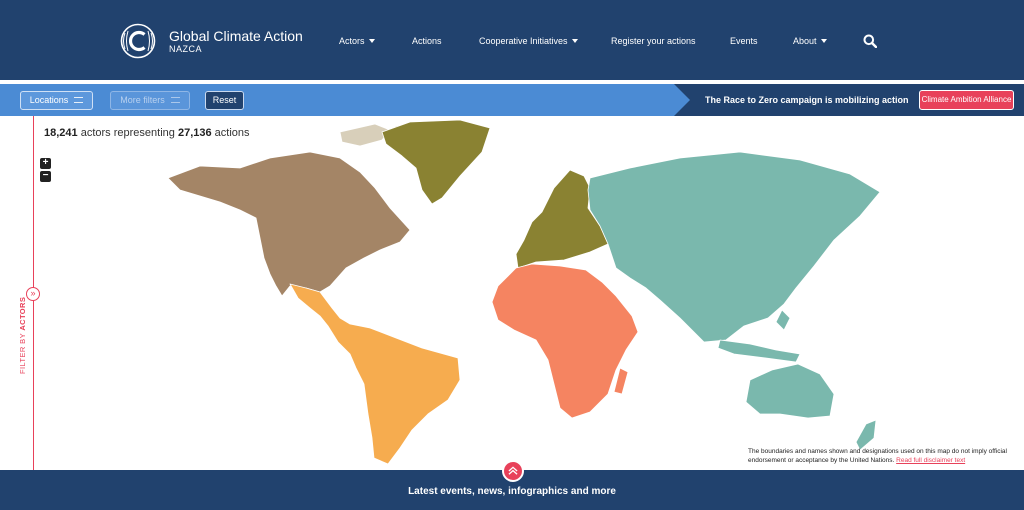 Image resolution: width=1024 pixels, height=510 pixels. I want to click on region-australia, so click(790, 391).